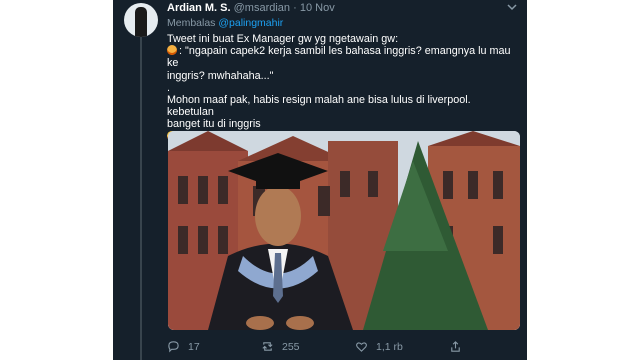  I want to click on like-button: 1,1 rb, so click(379, 346).